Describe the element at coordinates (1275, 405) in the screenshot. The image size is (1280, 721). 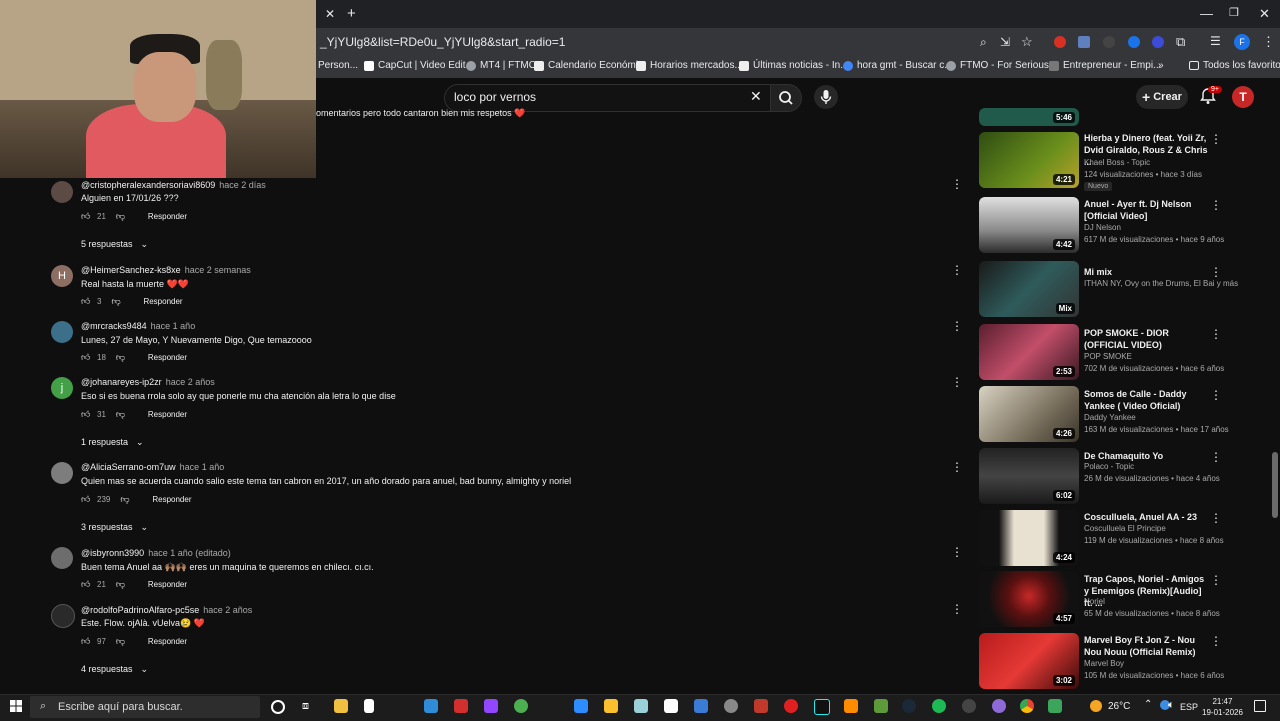
I see `scrollbar-track` at that location.